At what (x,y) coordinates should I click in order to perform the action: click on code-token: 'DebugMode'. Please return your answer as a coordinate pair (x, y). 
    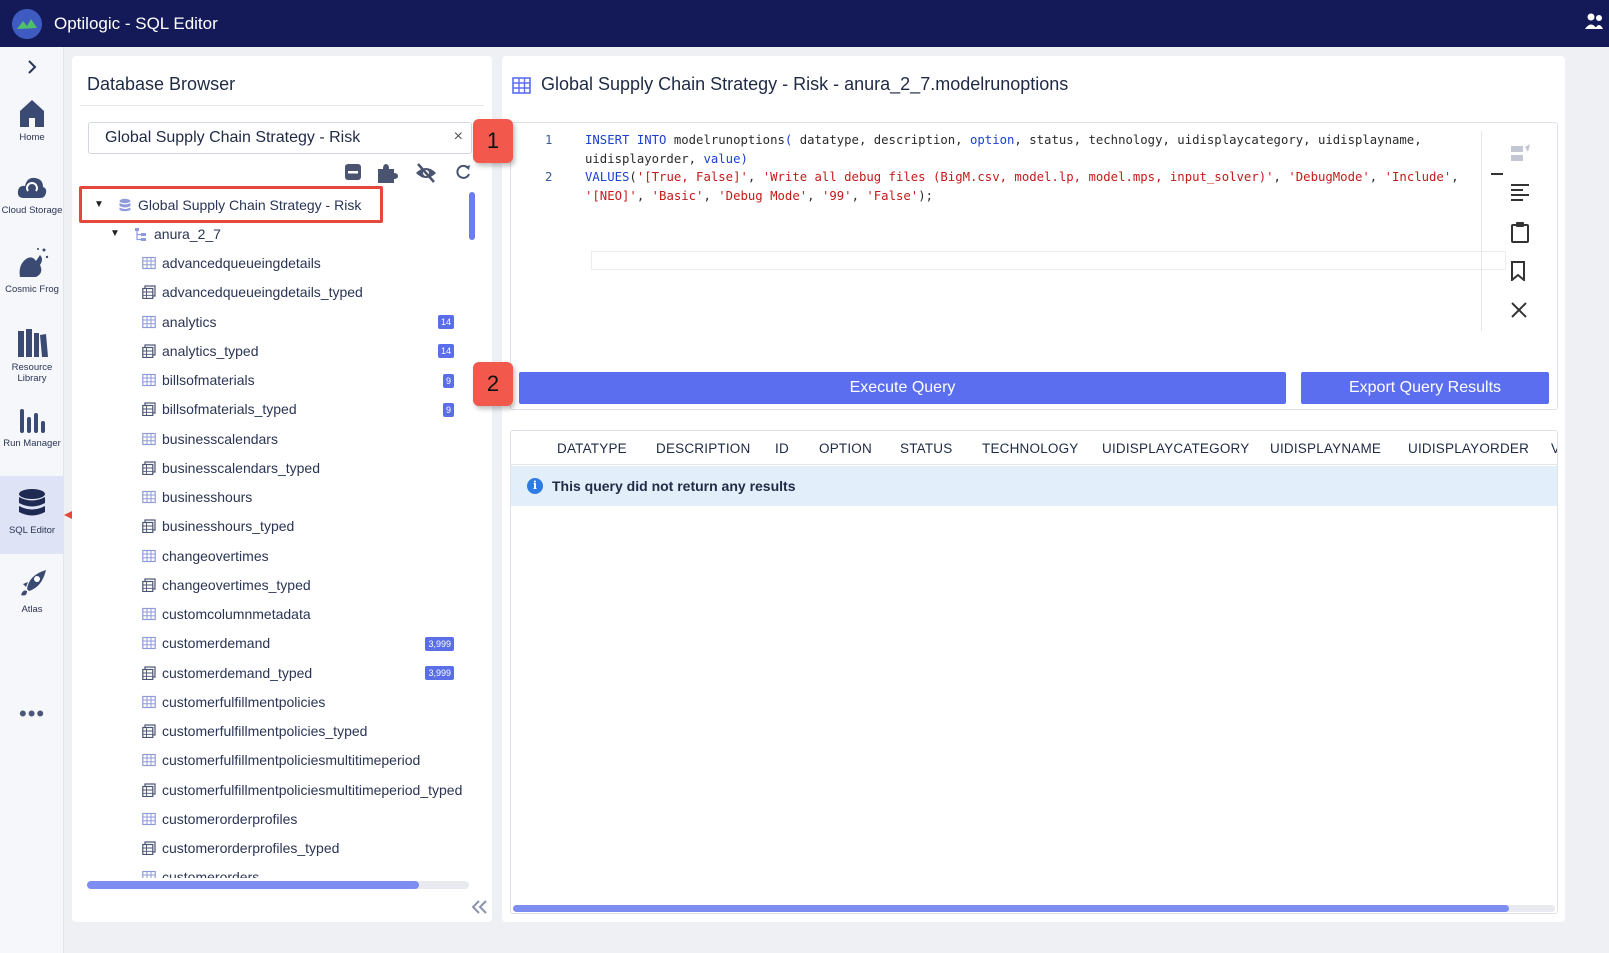
    Looking at the image, I should click on (1329, 177).